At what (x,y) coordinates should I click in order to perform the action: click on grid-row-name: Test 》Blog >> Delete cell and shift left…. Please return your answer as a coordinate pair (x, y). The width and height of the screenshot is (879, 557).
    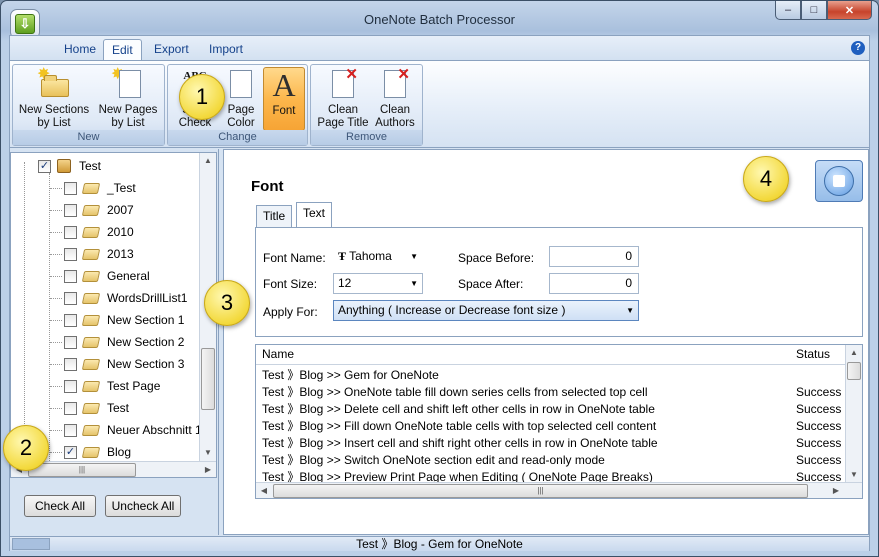
    Looking at the image, I should click on (458, 409).